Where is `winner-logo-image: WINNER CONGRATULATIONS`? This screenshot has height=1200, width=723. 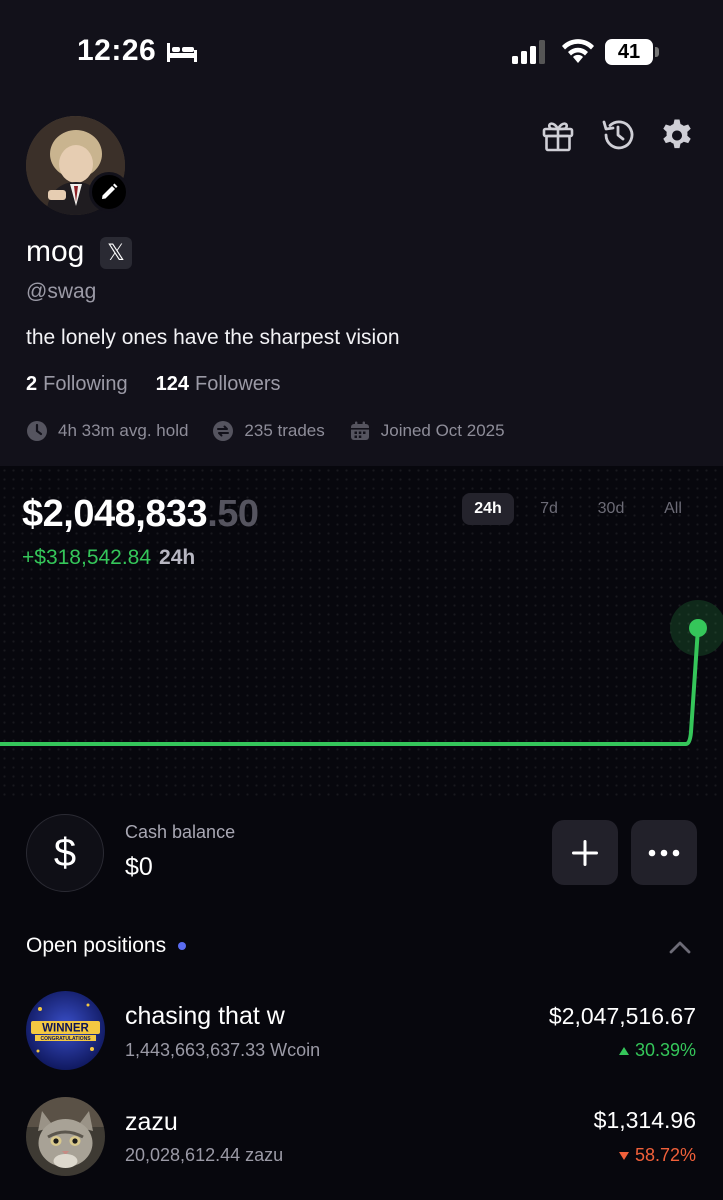 winner-logo-image: WINNER CONGRATULATIONS is located at coordinates (65, 1030).